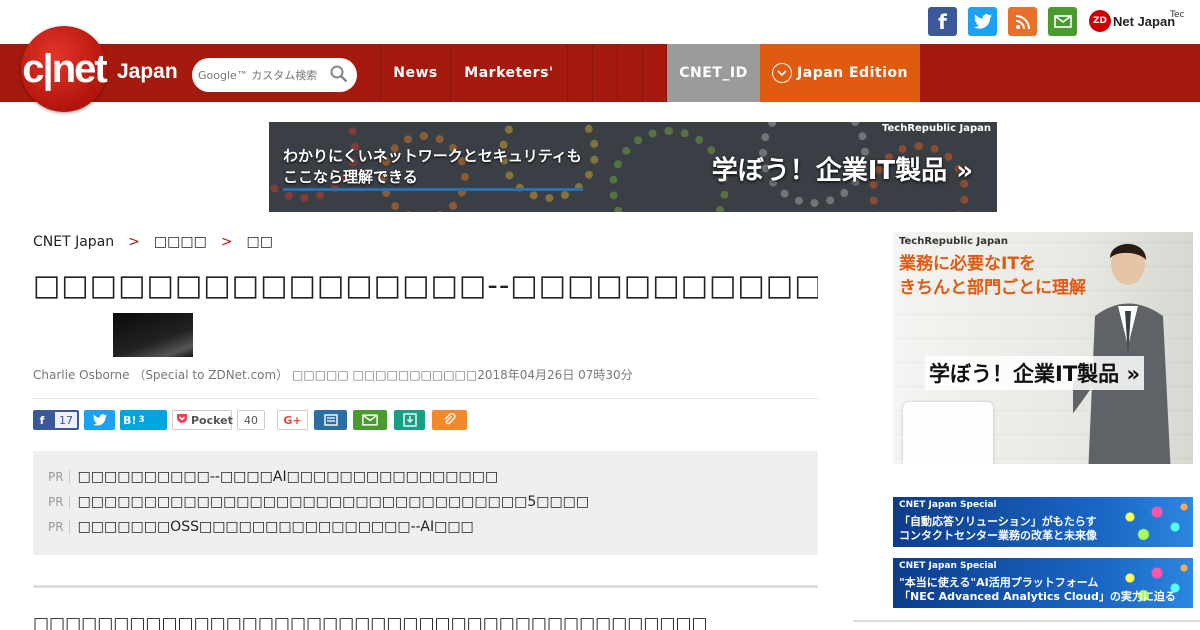 The image size is (1200, 630). Describe the element at coordinates (153, 242) in the screenshot. I see `breadcrumb: CNET Japan > □□□□ > □□` at that location.